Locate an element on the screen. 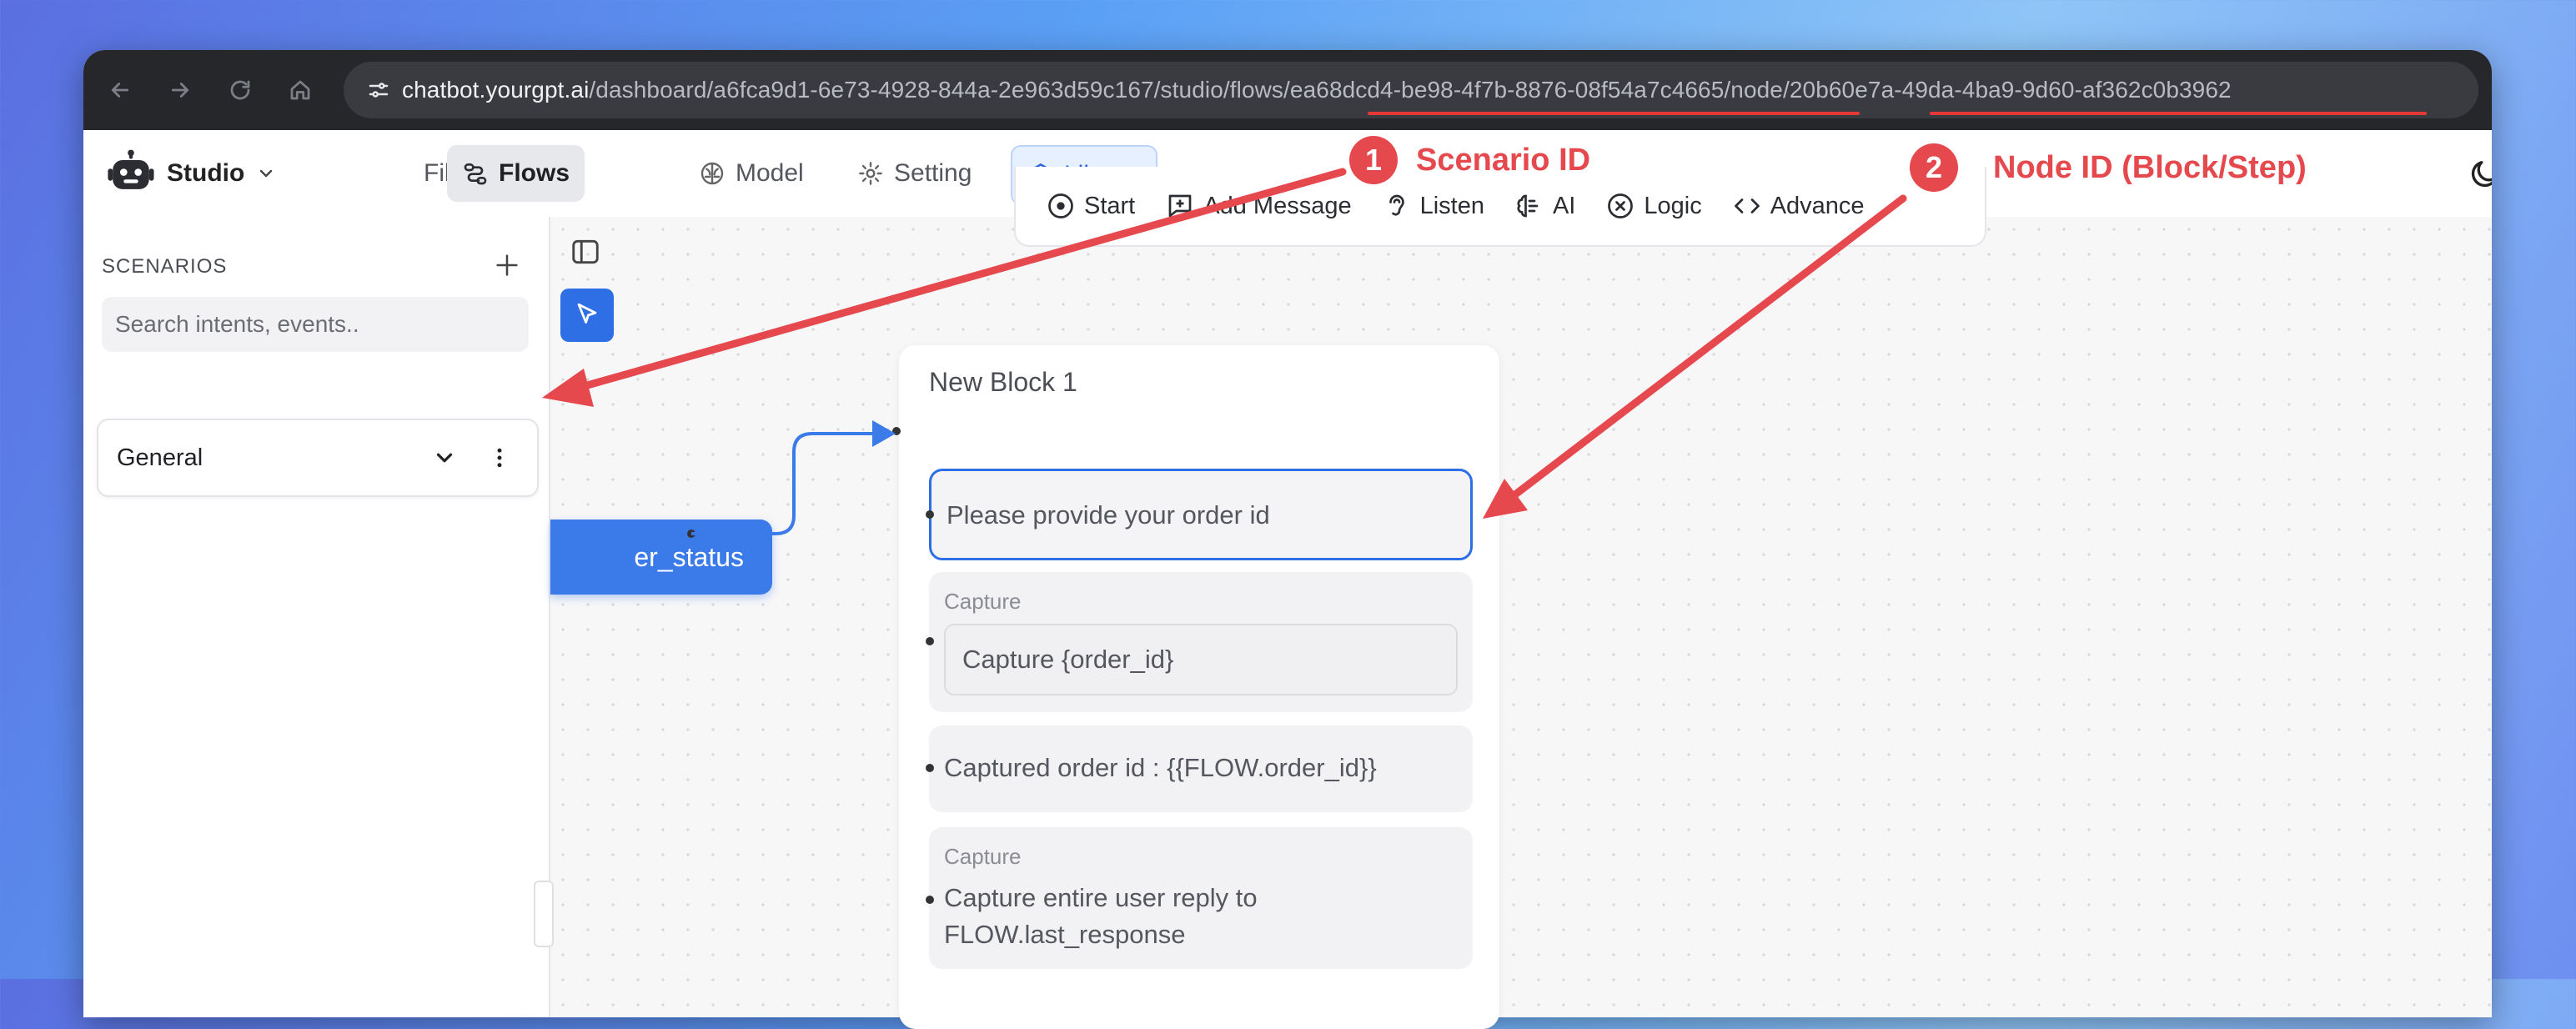 The width and height of the screenshot is (2576, 1029). tool-advance-label: Advance is located at coordinates (1817, 205).